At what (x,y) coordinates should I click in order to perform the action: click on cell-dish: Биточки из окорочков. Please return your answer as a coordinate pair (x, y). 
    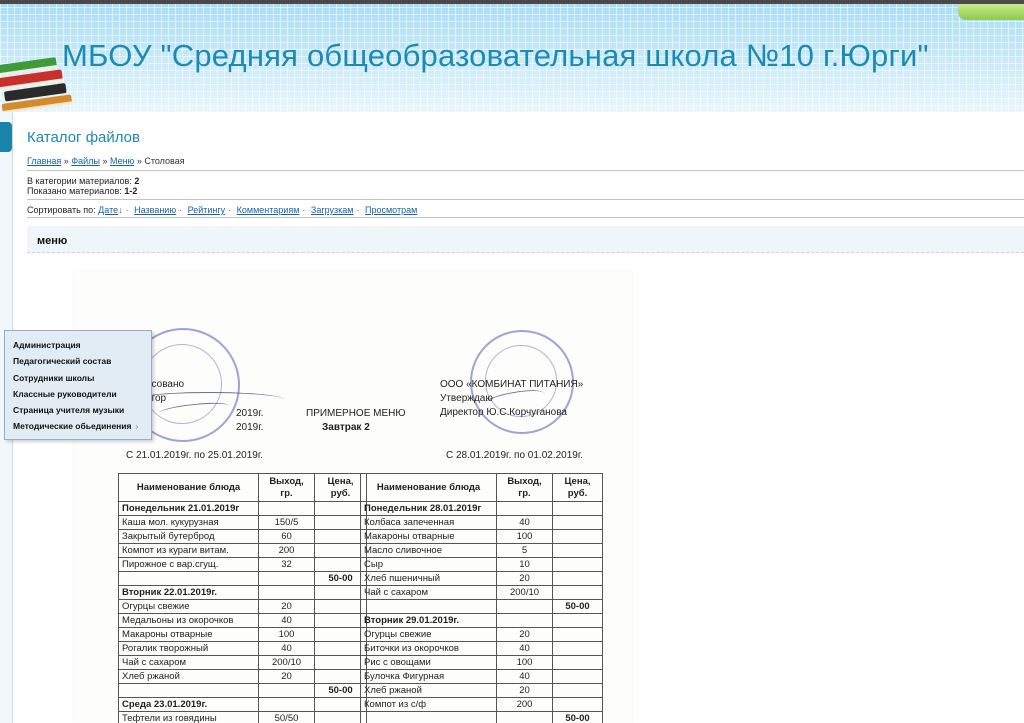
    Looking at the image, I should click on (428, 648).